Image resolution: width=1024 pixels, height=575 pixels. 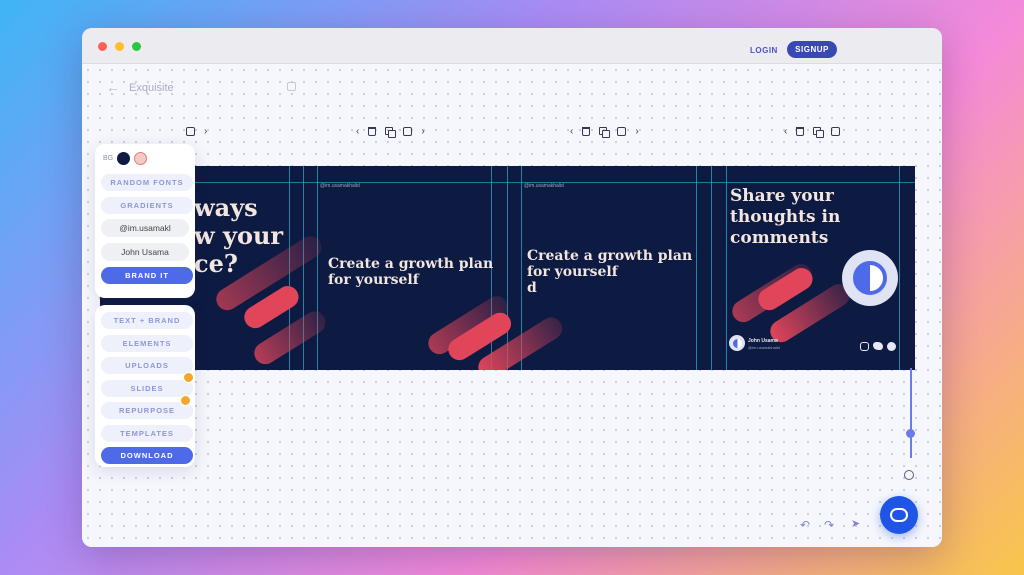 I want to click on bg-color-row: BG, so click(x=146, y=158).